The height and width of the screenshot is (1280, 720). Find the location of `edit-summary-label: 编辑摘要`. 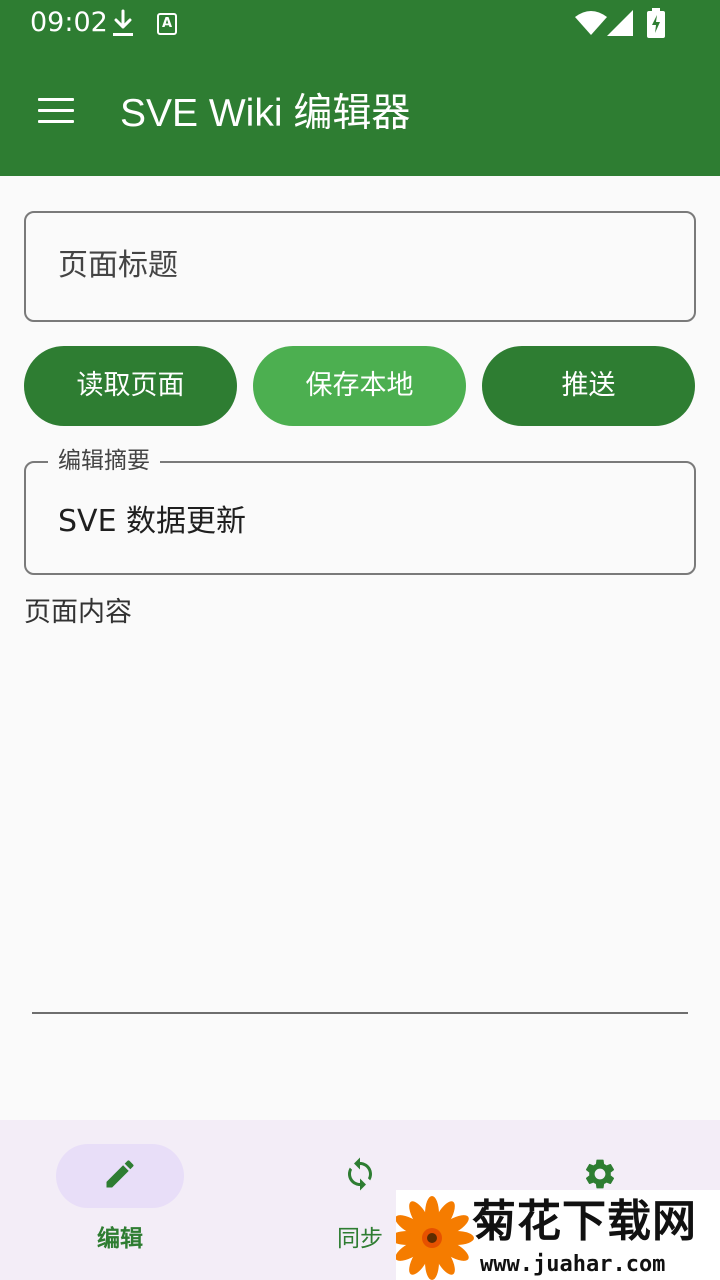

edit-summary-label: 编辑摘要 is located at coordinates (104, 461).